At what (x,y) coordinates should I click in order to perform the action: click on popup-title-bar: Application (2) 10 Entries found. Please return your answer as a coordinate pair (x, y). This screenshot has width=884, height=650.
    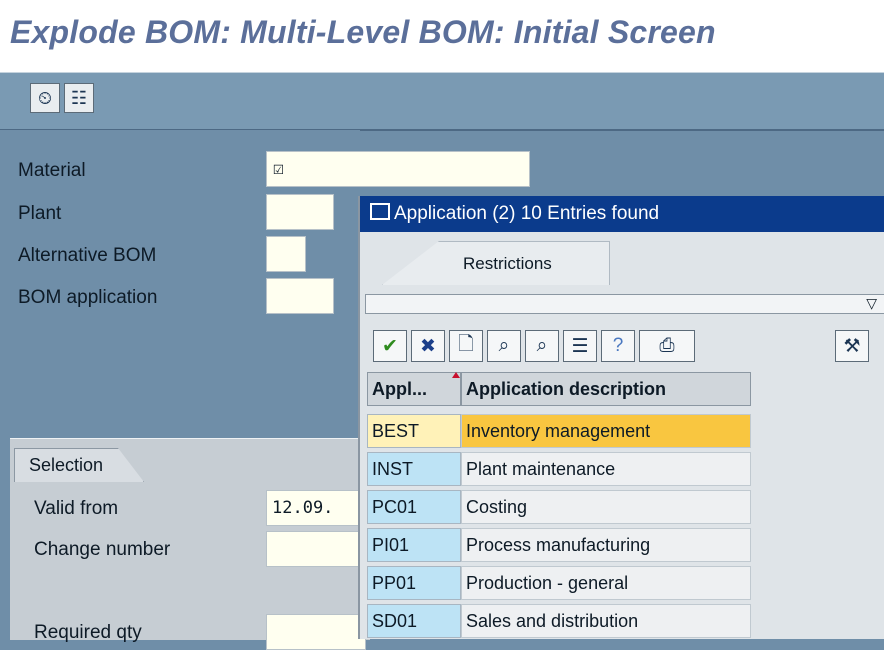
    Looking at the image, I should click on (622, 214).